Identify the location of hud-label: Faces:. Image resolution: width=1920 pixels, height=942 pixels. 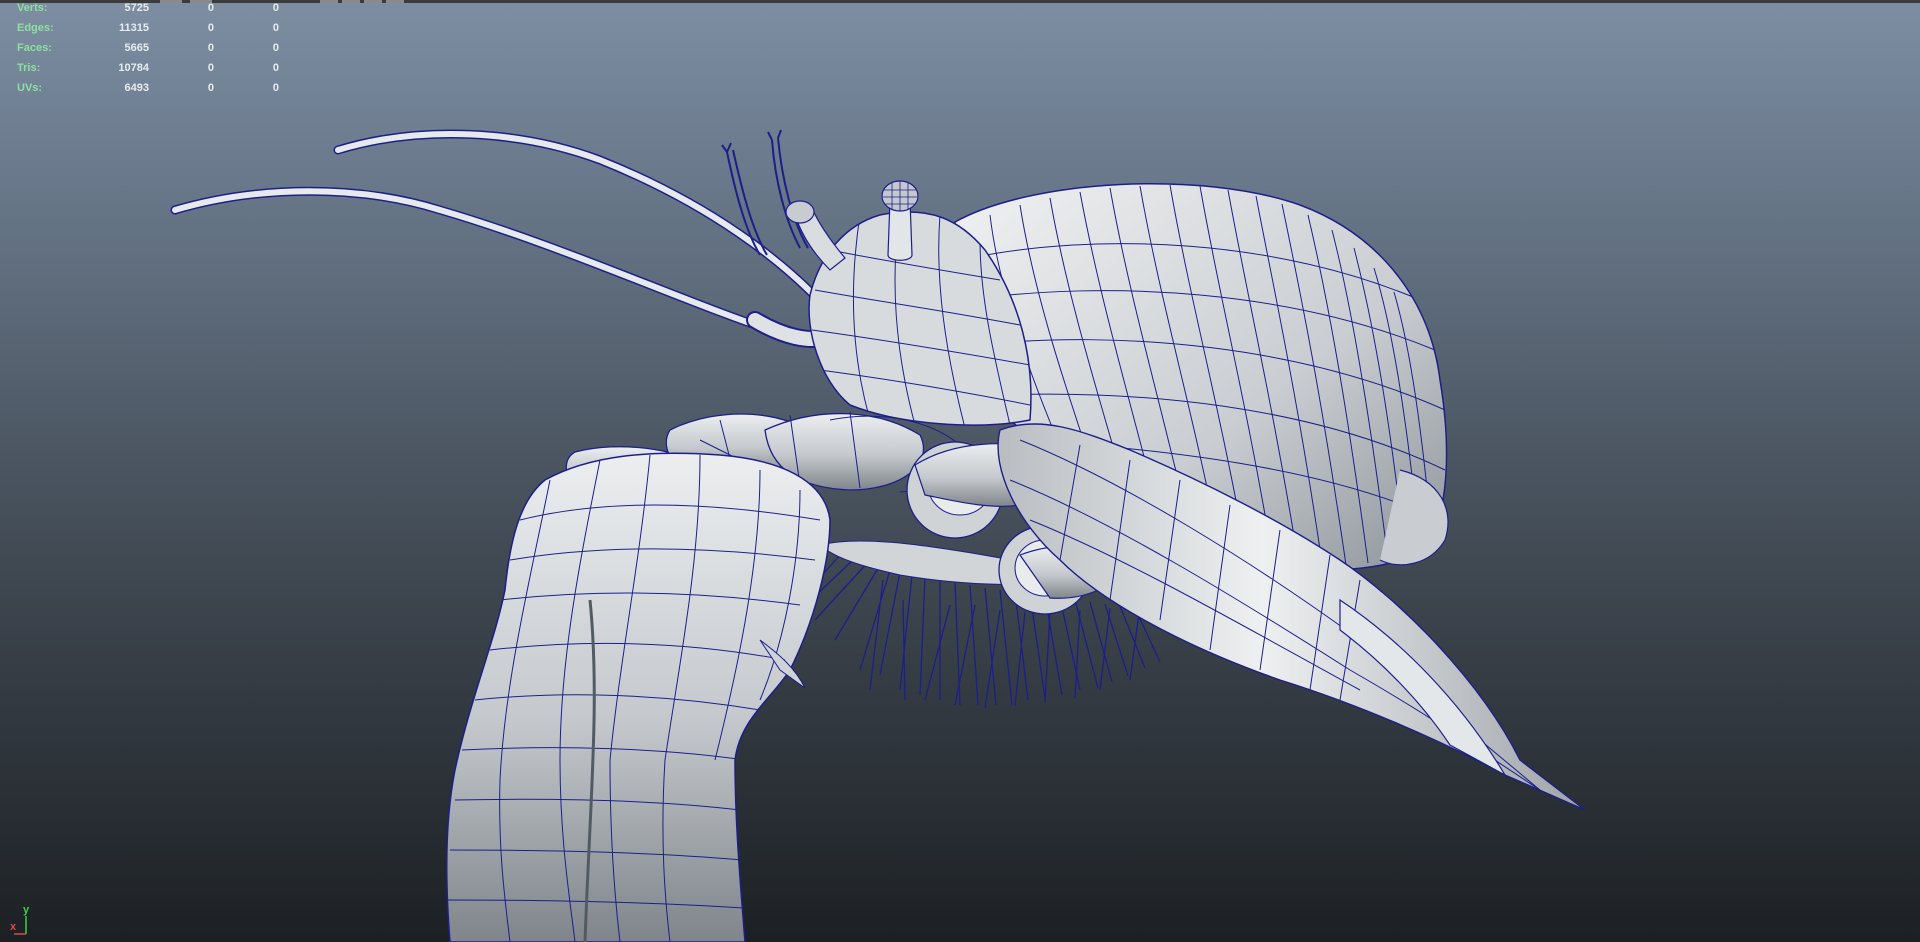
(34, 48).